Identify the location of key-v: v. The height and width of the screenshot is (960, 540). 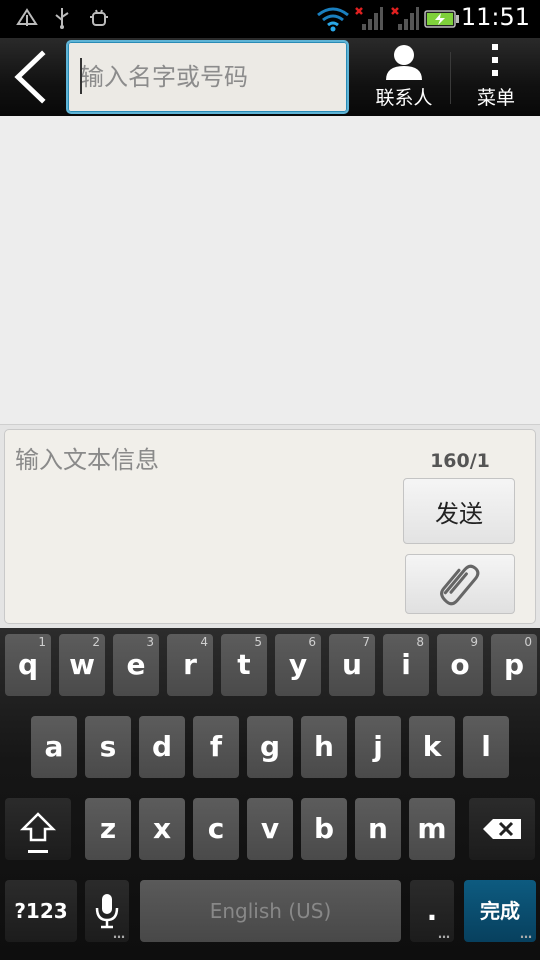
(270, 829).